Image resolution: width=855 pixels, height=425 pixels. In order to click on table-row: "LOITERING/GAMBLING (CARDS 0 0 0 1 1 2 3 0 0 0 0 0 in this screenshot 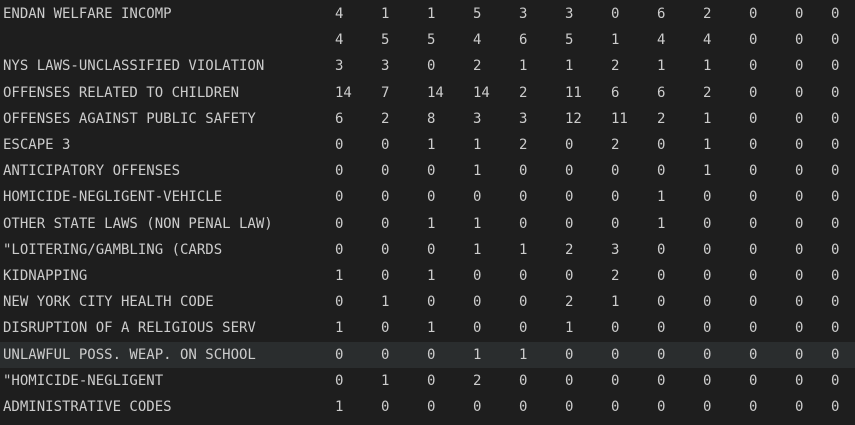, I will do `click(427, 250)`.